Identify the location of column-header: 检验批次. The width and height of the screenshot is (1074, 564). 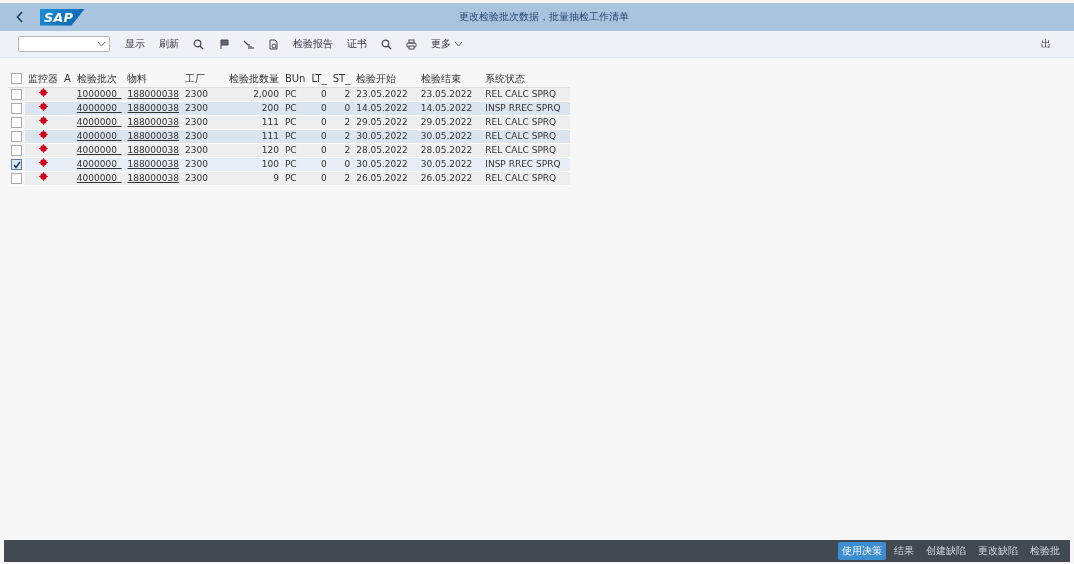
(99, 79).